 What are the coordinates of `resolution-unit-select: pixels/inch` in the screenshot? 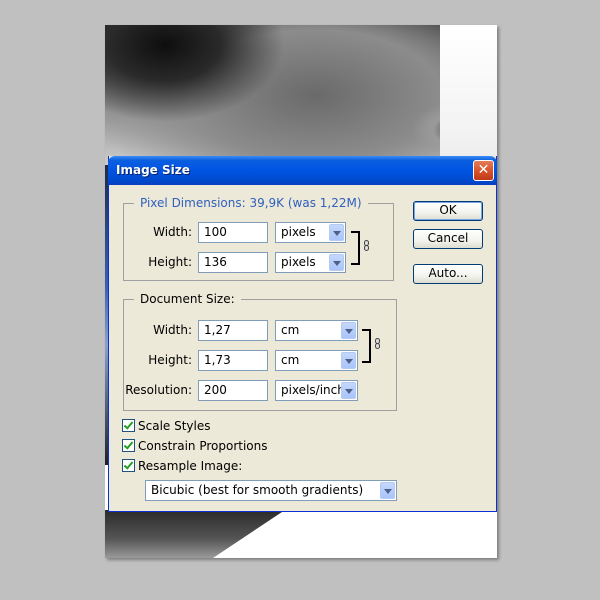 It's located at (316, 390).